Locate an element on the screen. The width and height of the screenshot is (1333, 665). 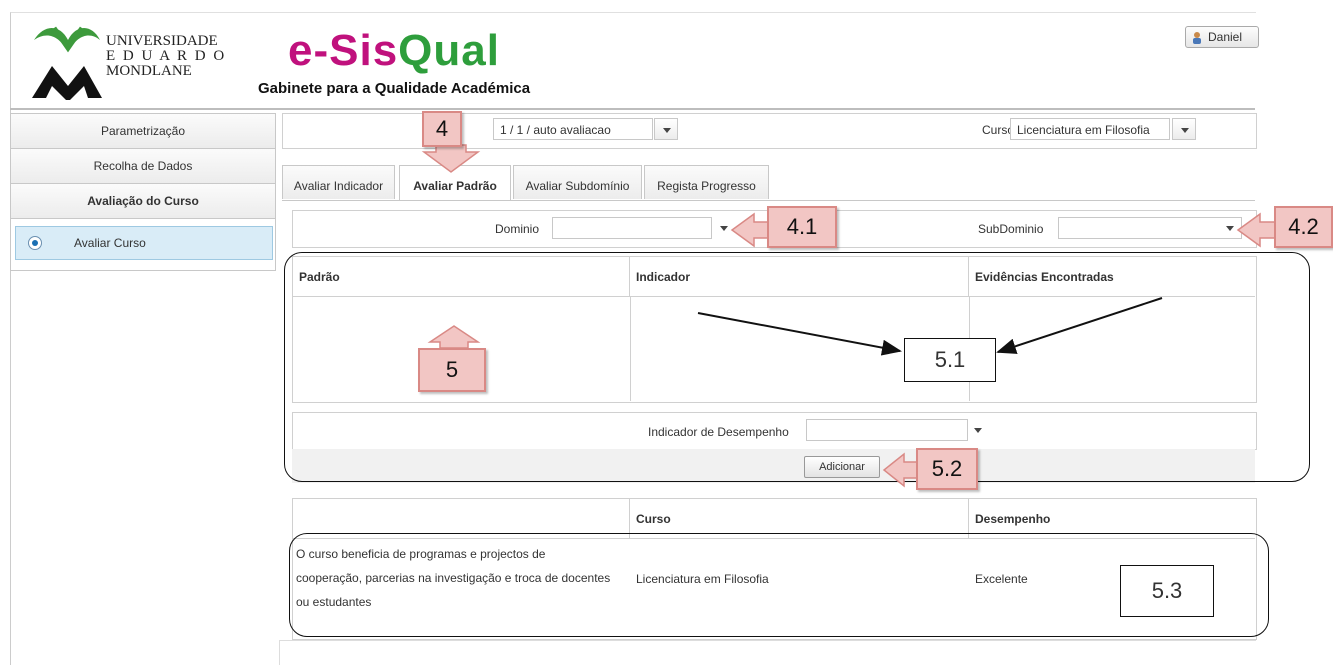
callout-5: 5 is located at coordinates (452, 370).